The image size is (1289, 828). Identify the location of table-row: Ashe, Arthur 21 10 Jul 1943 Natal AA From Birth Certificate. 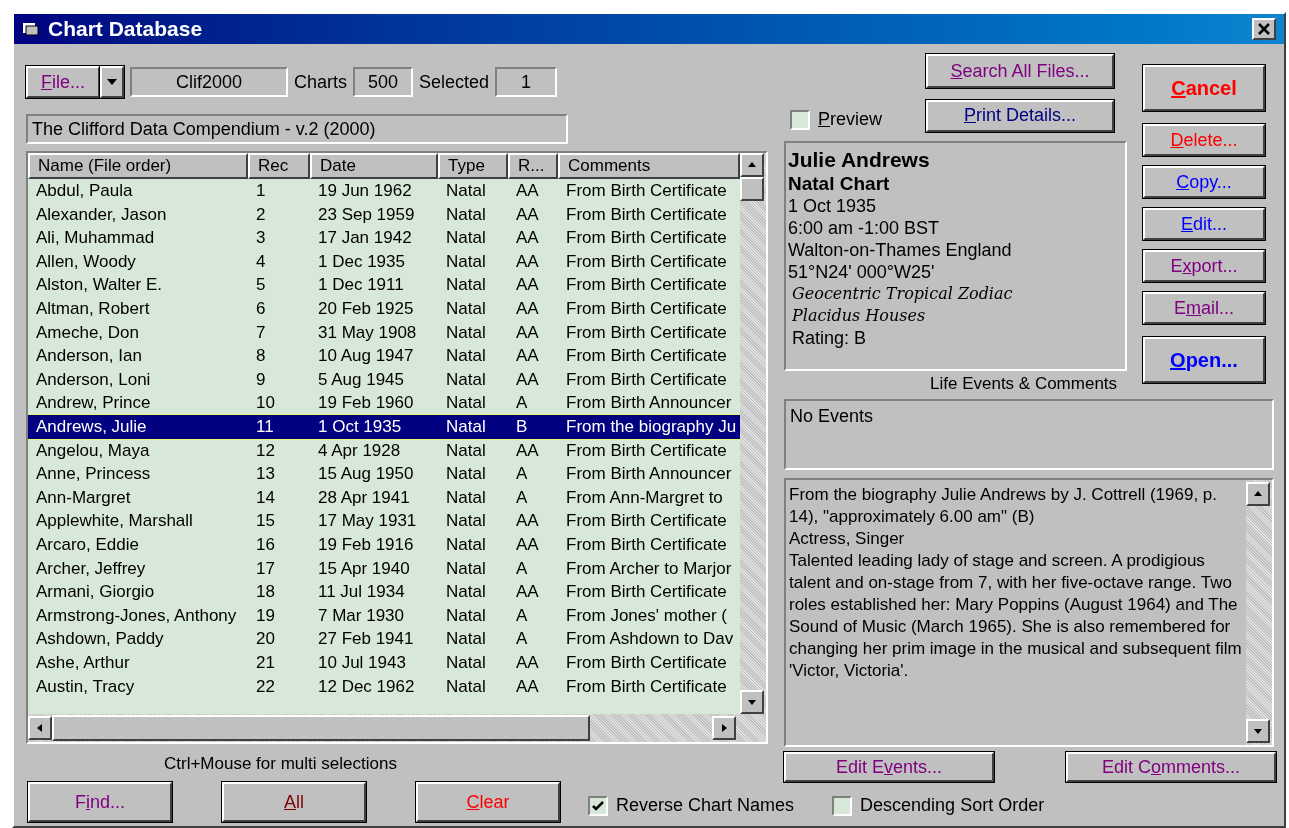
(384, 662).